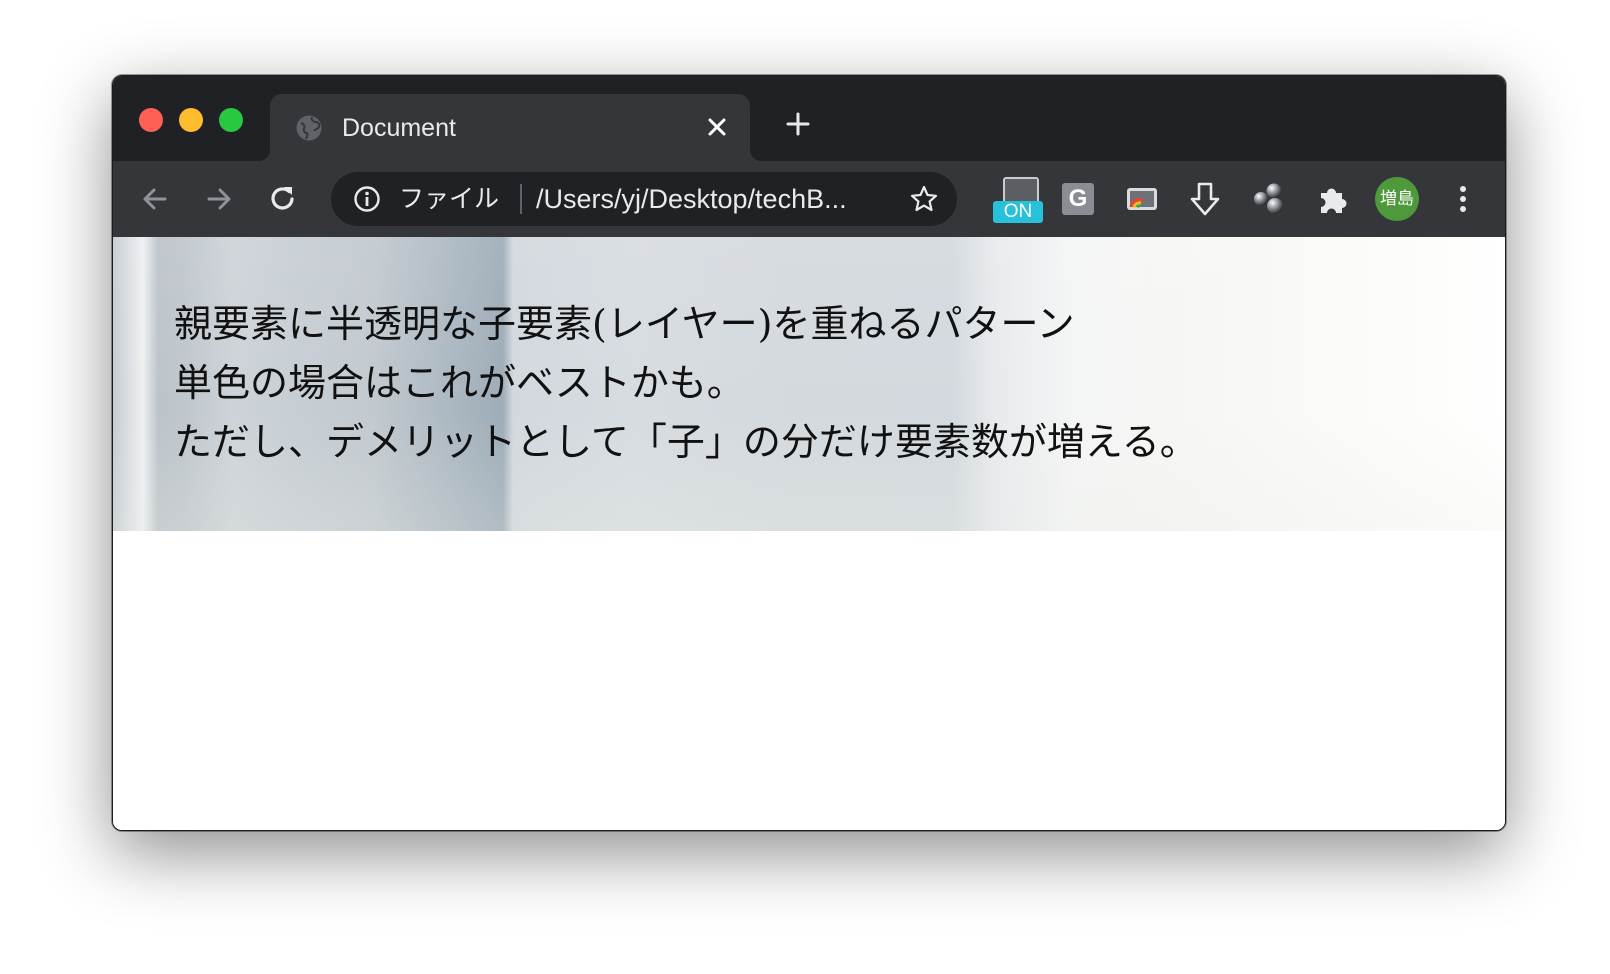  I want to click on info-icon, so click(367, 199).